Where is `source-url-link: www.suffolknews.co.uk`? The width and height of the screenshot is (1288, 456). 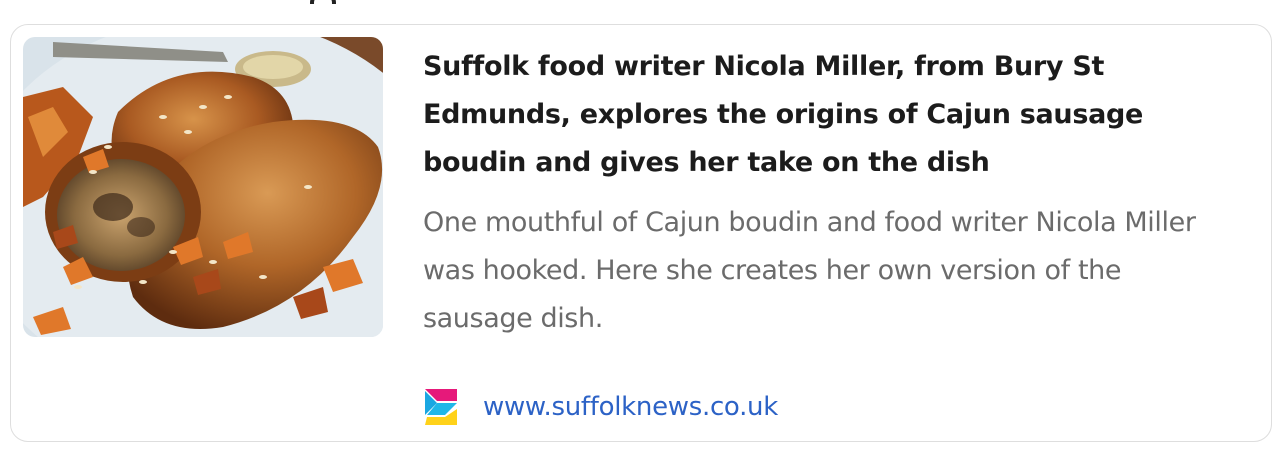 source-url-link: www.suffolknews.co.uk is located at coordinates (630, 407).